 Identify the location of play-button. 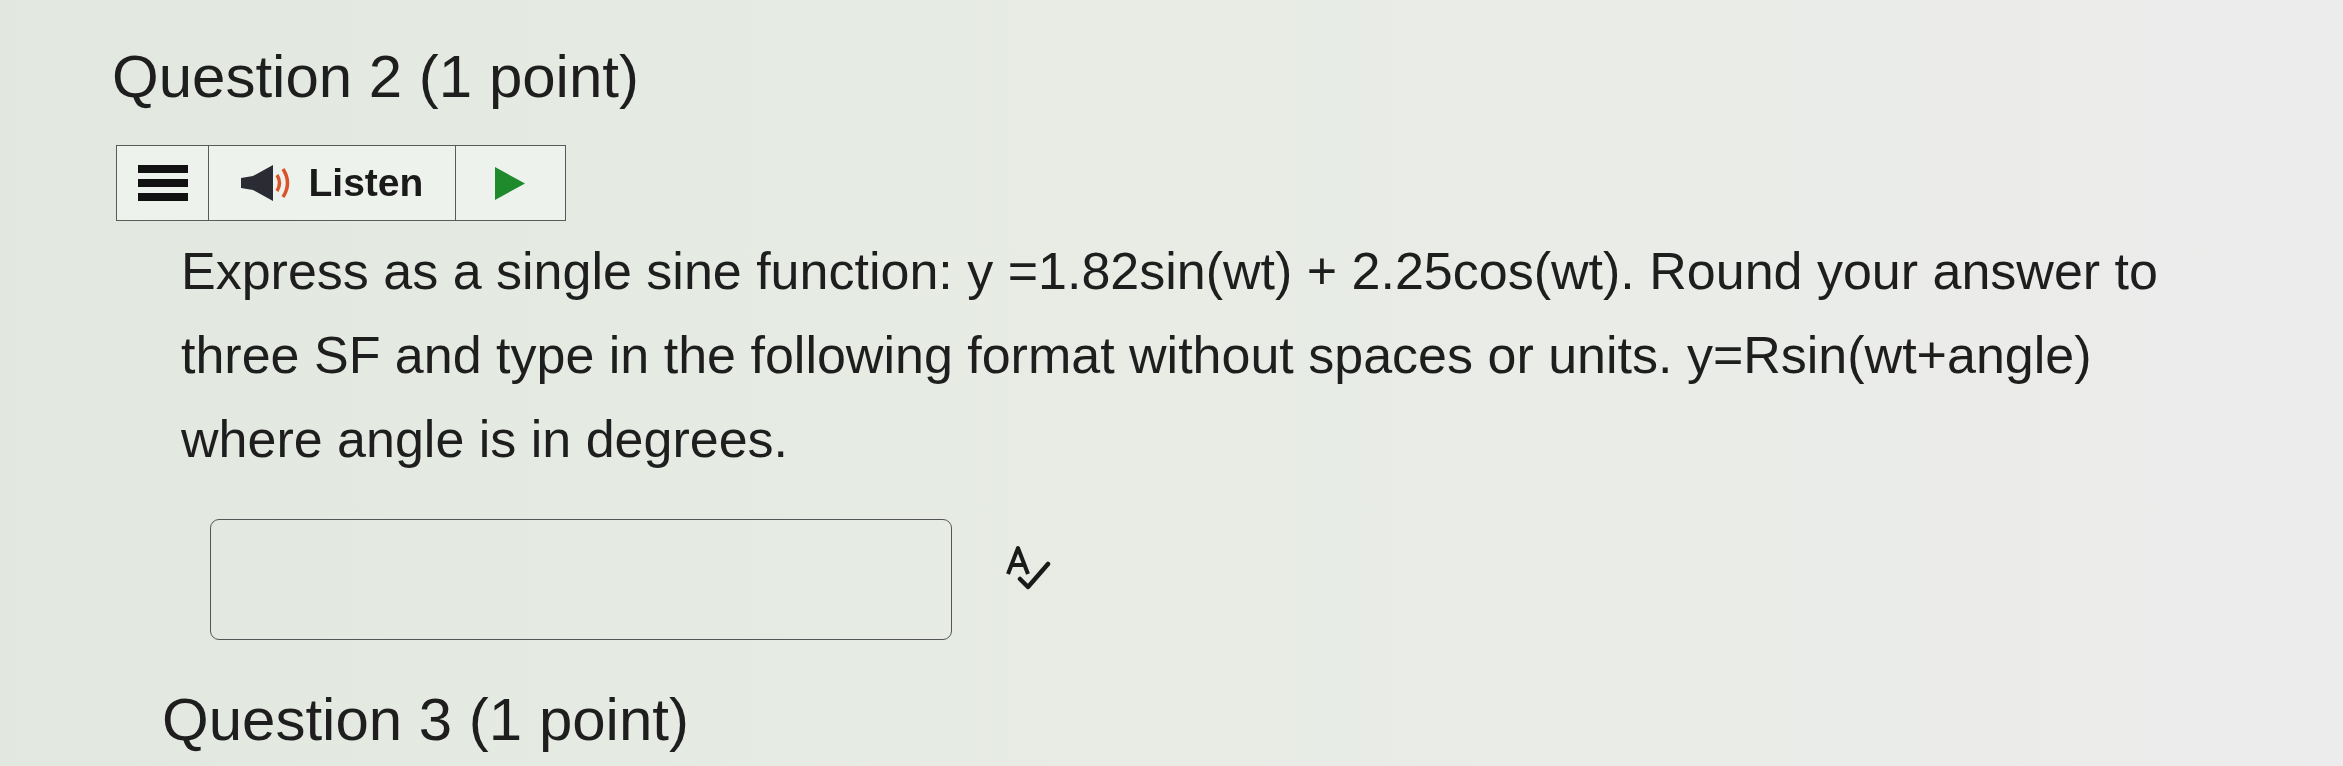
(510, 183).